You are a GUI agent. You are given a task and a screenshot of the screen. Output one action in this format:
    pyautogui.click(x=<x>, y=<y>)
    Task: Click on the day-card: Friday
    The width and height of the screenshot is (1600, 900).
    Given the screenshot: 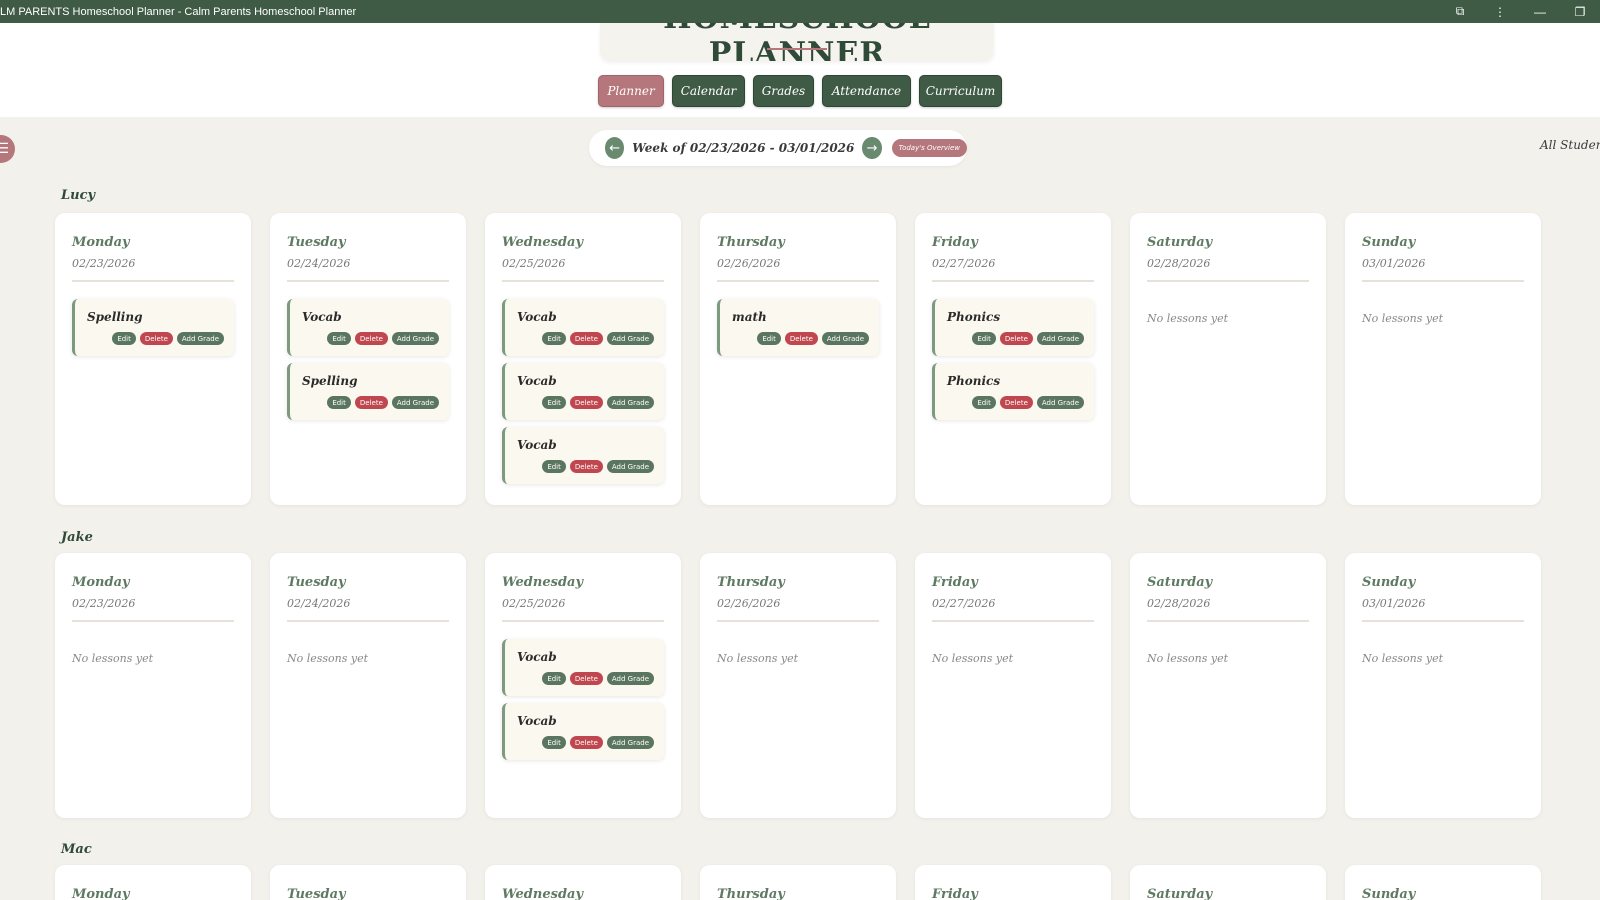 What is the action you would take?
    pyautogui.click(x=1013, y=882)
    